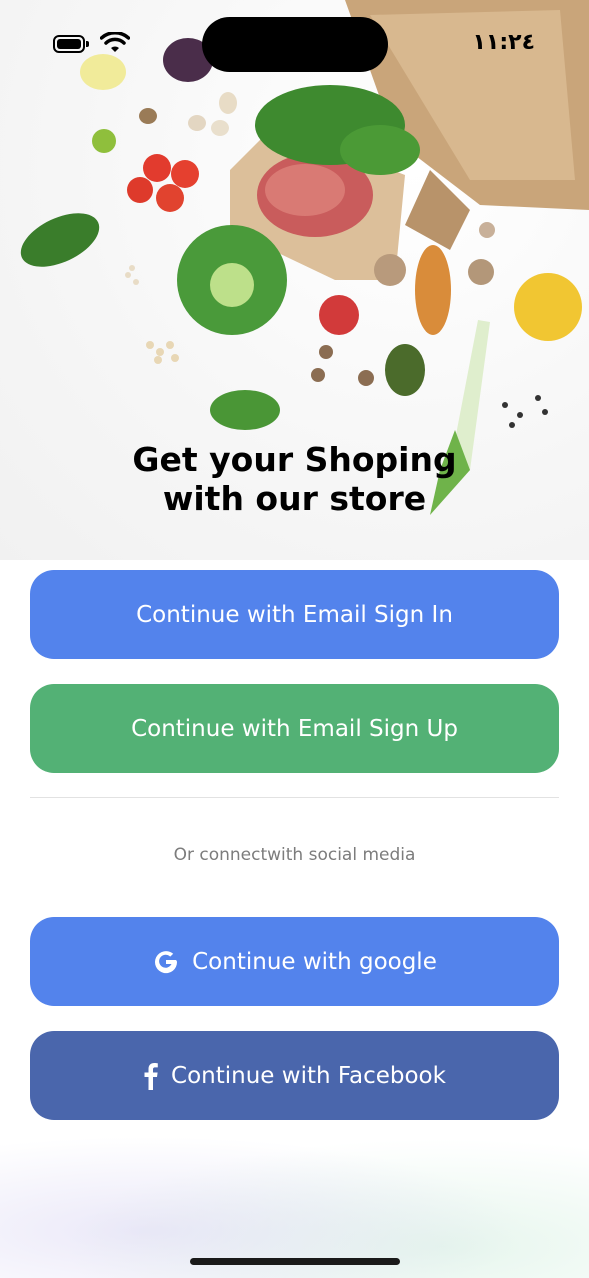  I want to click on wifi-icon, so click(115, 42).